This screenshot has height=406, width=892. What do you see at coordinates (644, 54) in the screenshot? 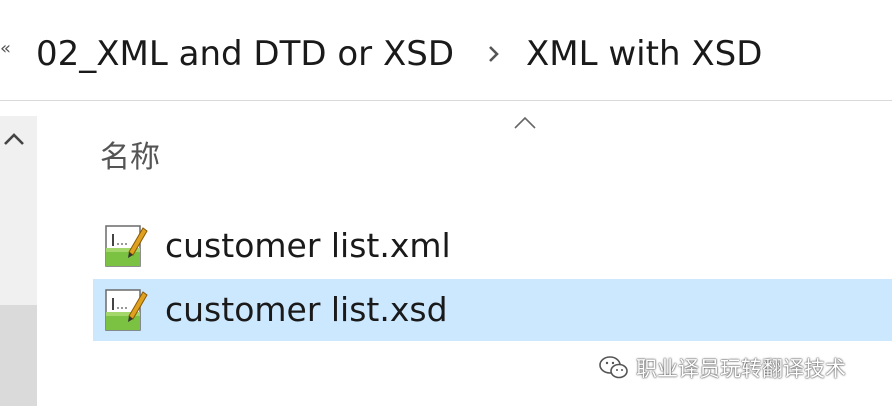
I see `breadcrumb-item-current: XML with XSD` at bounding box center [644, 54].